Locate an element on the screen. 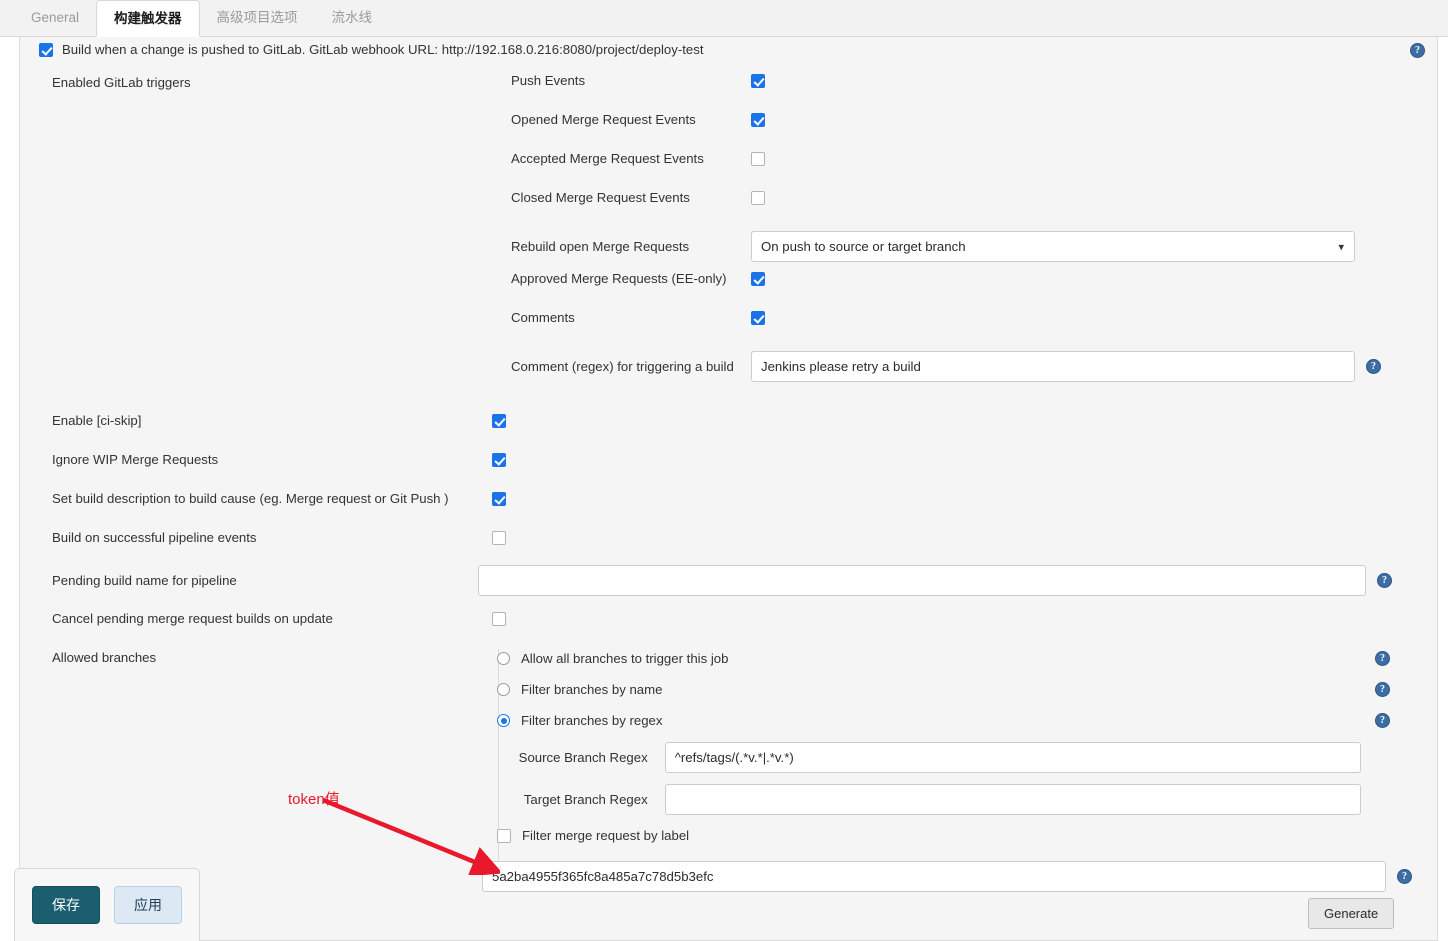  enabled-triggers-section-label: Enabled GitLab triggers is located at coordinates (121, 82).